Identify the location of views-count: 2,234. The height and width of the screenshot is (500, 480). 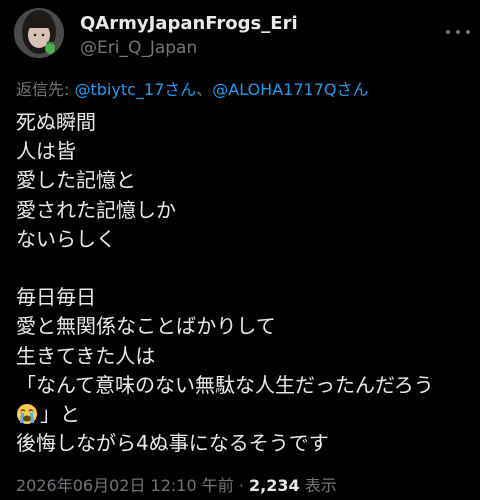
(274, 485).